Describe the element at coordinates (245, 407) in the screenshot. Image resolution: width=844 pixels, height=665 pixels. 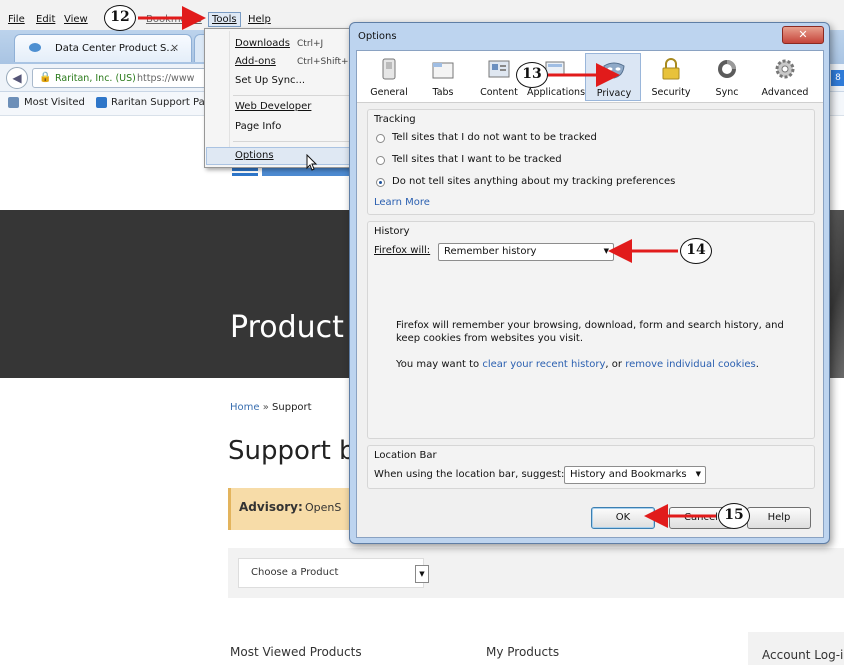
I see `breadcrumb-home-link: Home` at that location.